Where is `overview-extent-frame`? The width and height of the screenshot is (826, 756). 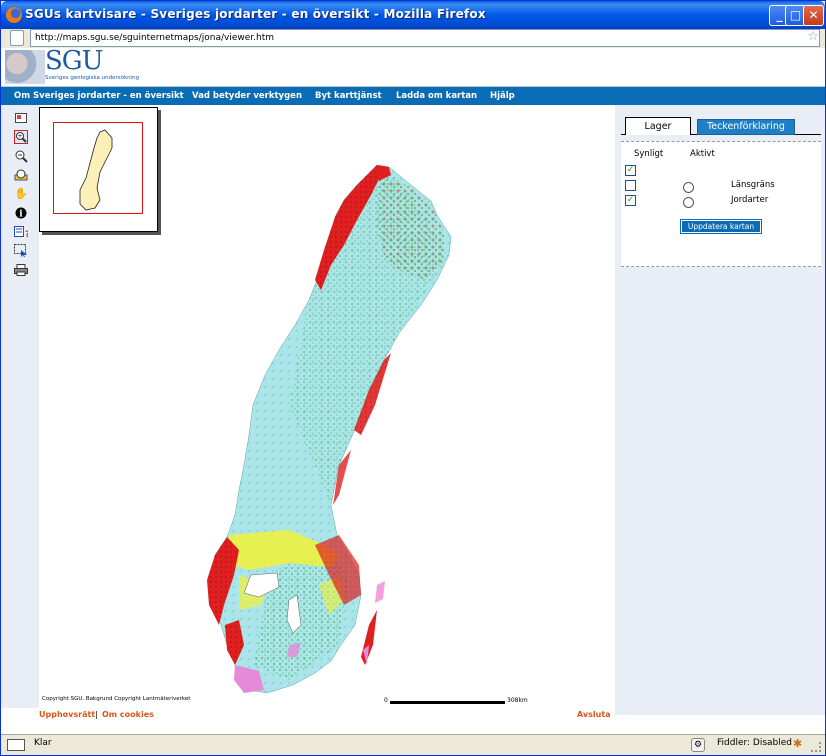 overview-extent-frame is located at coordinates (98, 168).